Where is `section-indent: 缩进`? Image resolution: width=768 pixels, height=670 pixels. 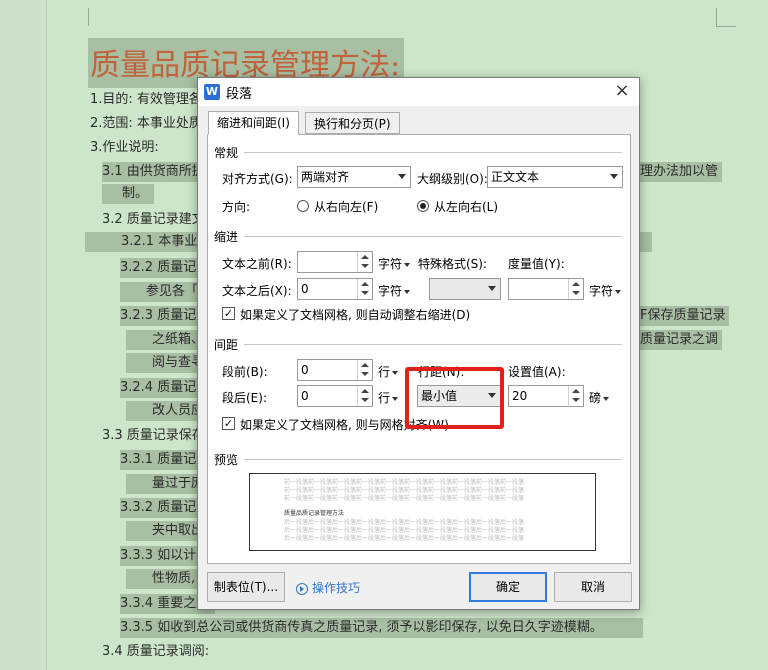
section-indent: 缩进 is located at coordinates (226, 237).